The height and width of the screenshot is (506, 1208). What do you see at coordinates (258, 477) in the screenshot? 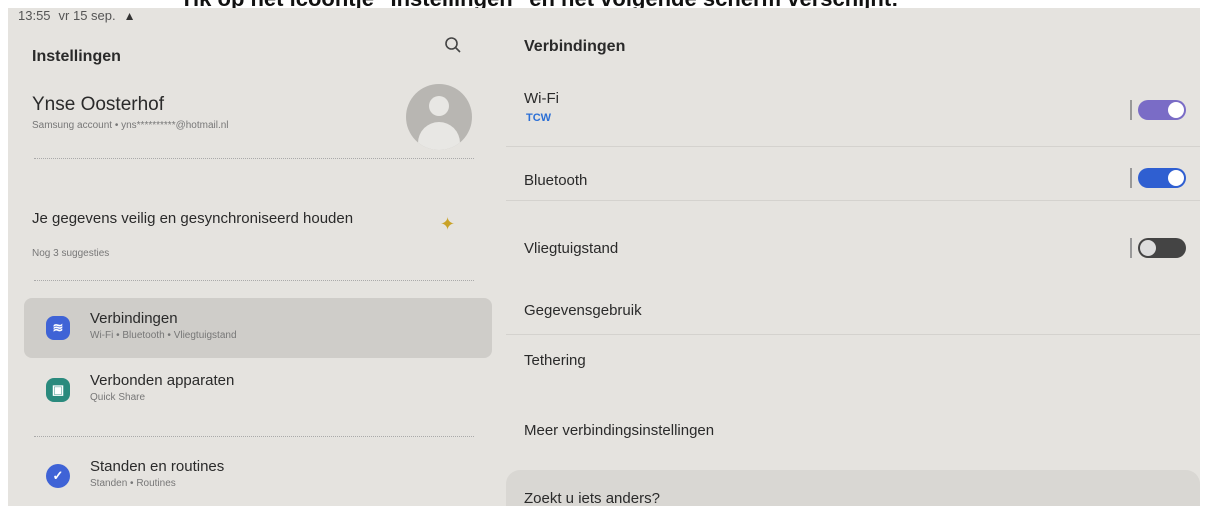
I see `menu-item-standen-en-routines: ✓ Standen en routines Standen • Routines` at bounding box center [258, 477].